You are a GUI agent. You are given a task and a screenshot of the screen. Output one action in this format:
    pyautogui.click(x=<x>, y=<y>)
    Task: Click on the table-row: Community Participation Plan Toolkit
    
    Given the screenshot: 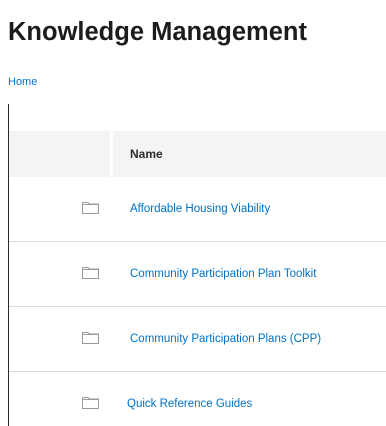 What is the action you would take?
    pyautogui.click(x=197, y=274)
    